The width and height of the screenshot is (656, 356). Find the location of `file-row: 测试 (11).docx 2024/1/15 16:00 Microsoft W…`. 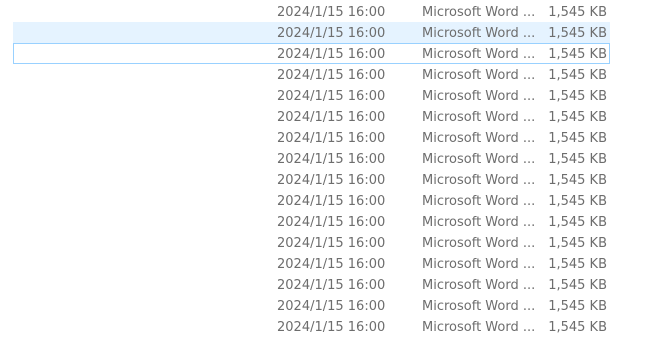

file-row: 测试 (11).docx 2024/1/15 16:00 Microsoft W… is located at coordinates (311, 221).